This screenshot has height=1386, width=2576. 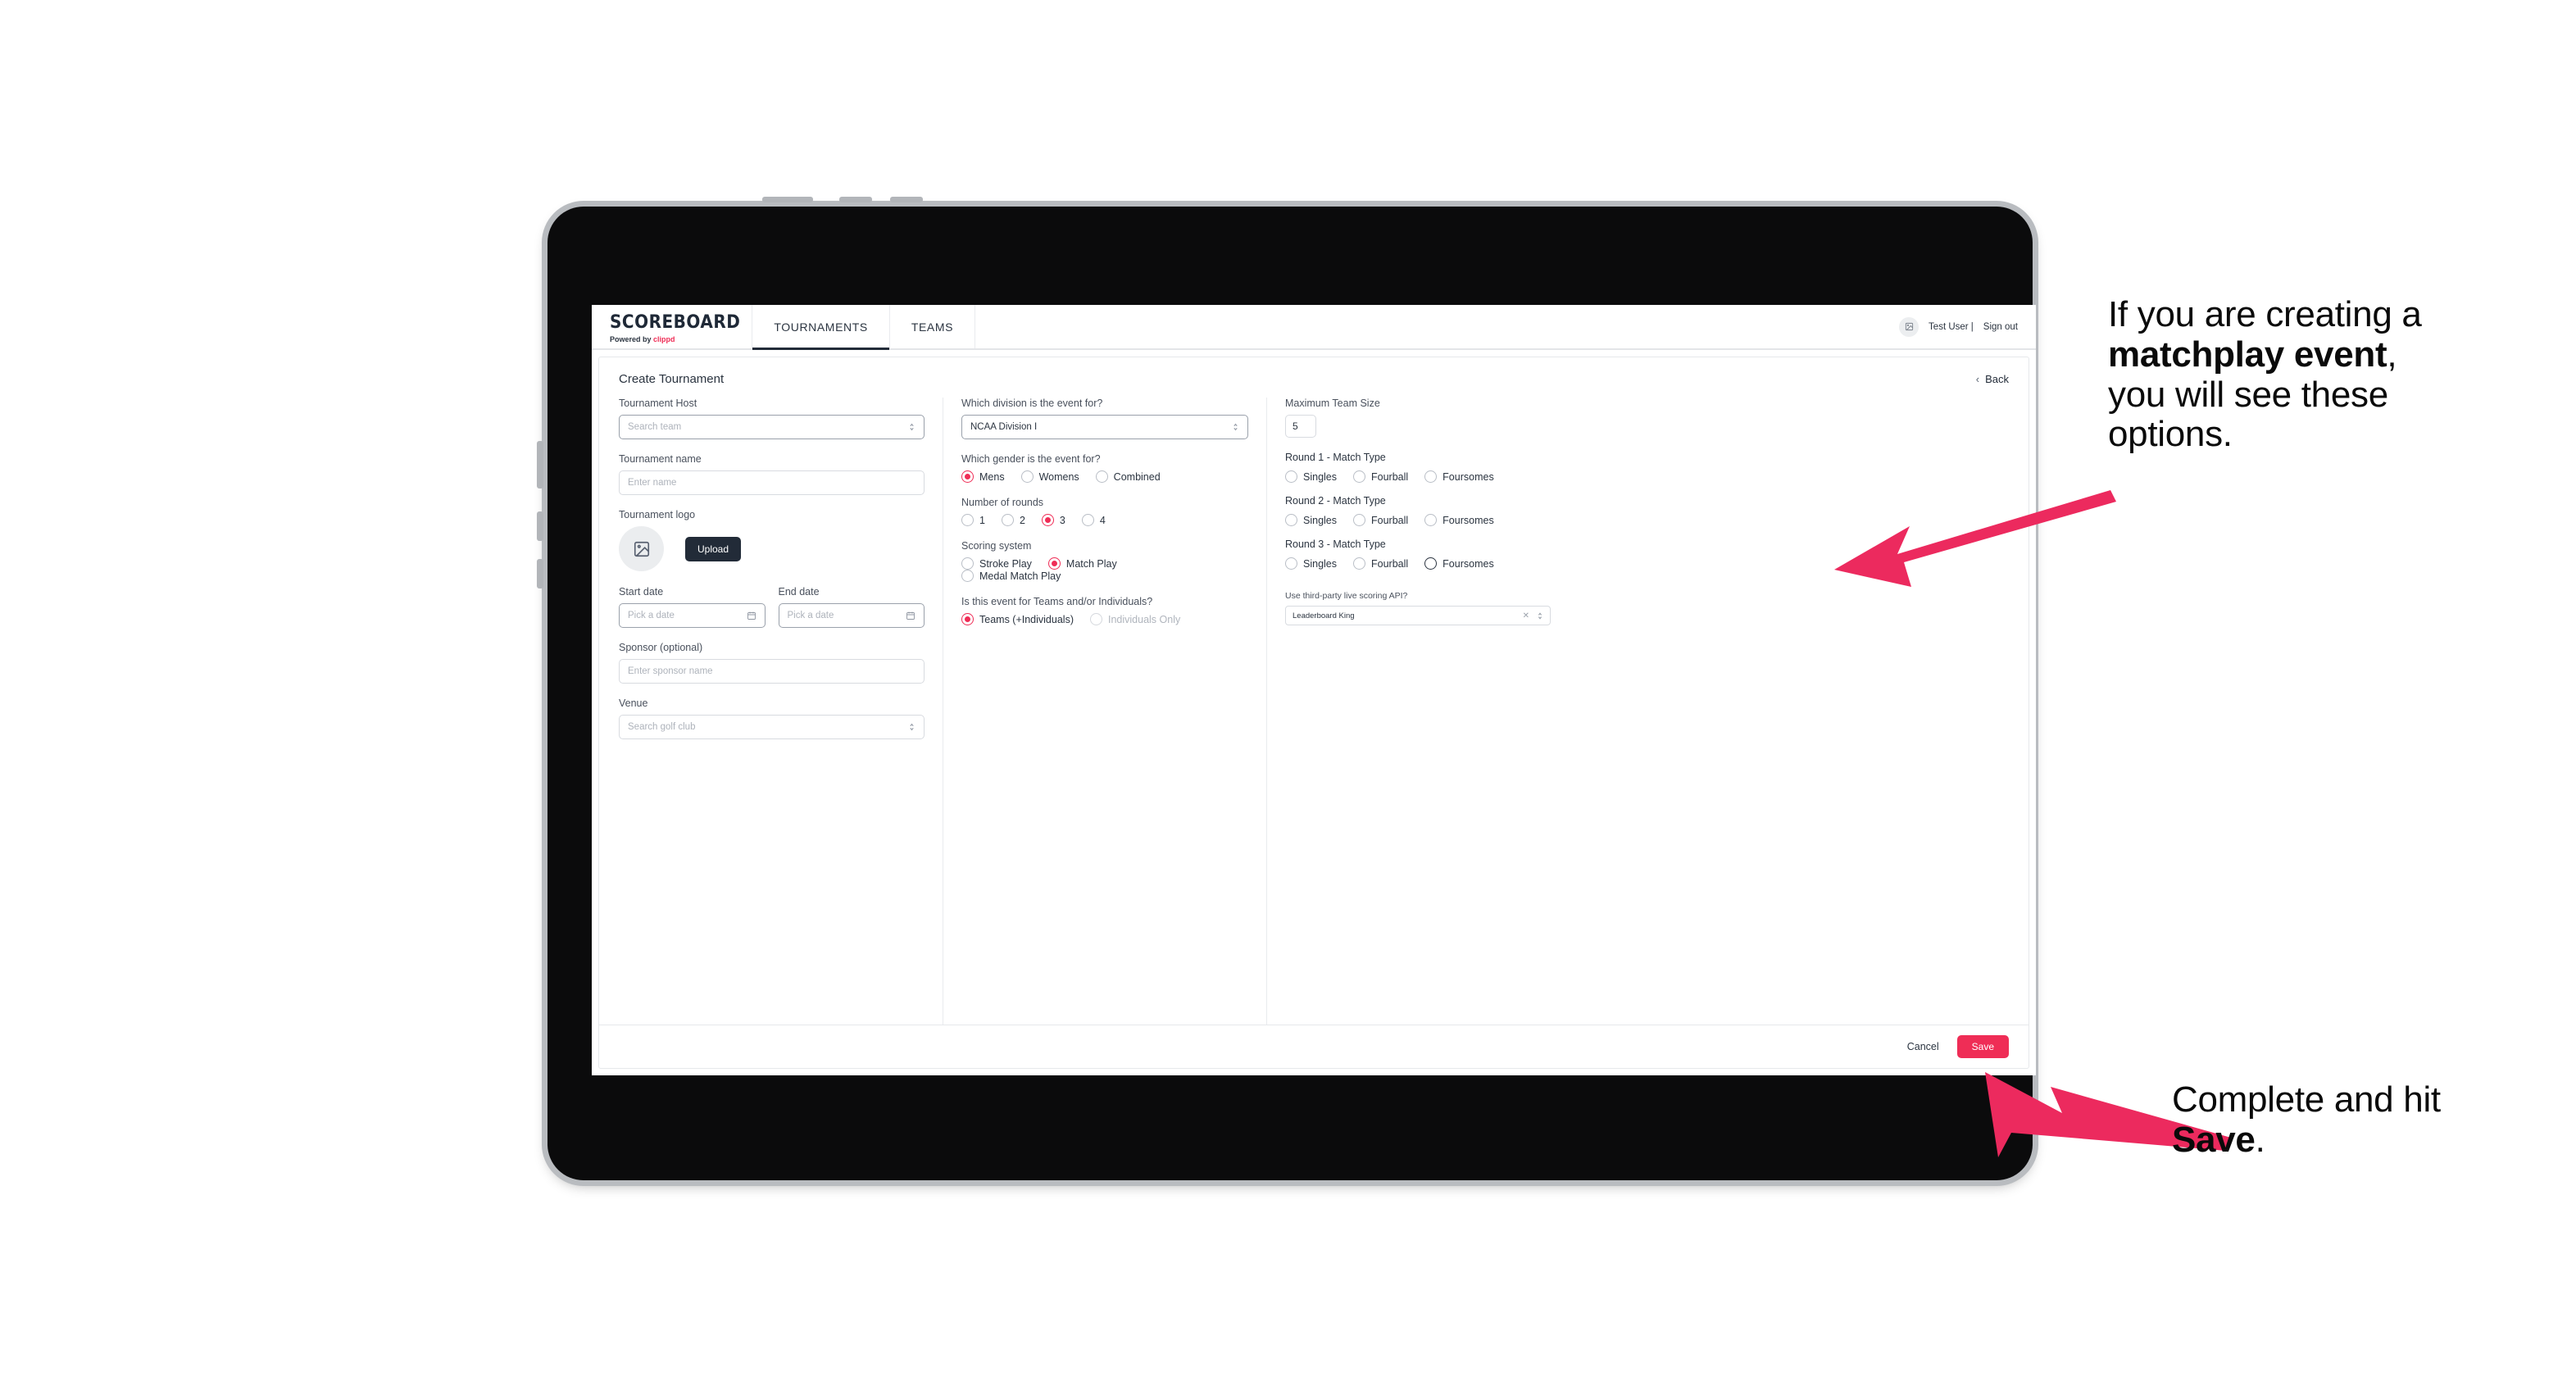 I want to click on cancel-button: Cancel, so click(x=1923, y=1046).